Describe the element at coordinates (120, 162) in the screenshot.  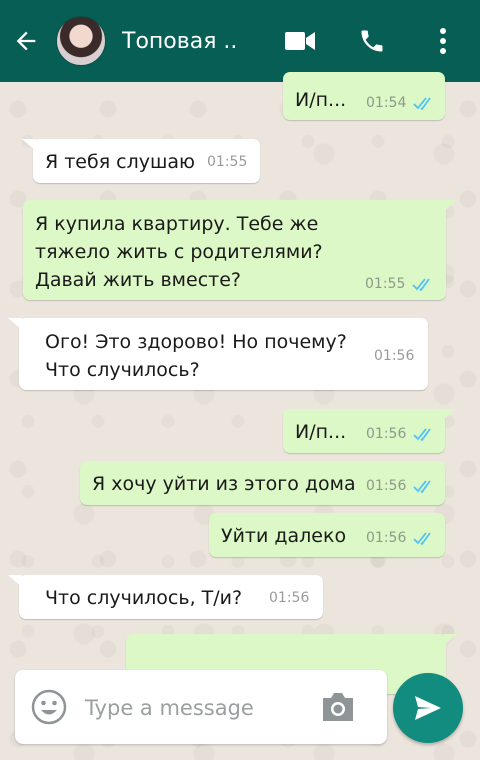
I see `message-text: Я тебя слушаю` at that location.